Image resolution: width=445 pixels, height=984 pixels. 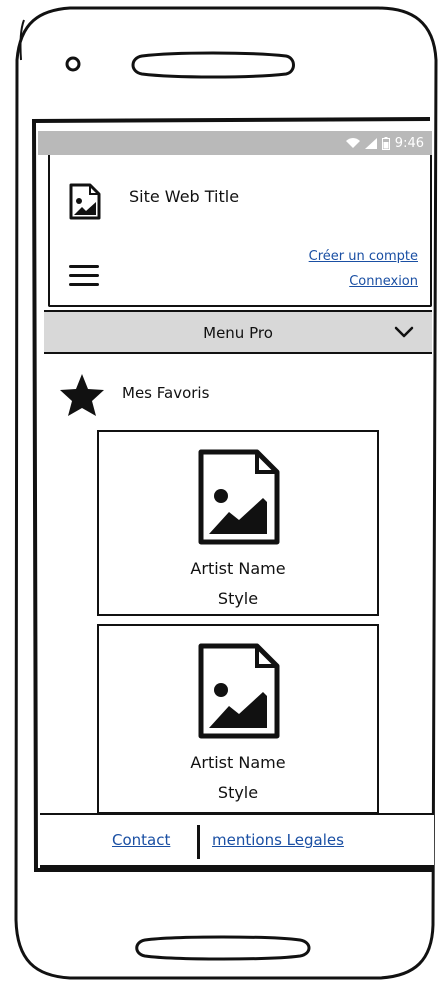 What do you see at coordinates (166, 393) in the screenshot?
I see `favorites-heading: Mes Favoris` at bounding box center [166, 393].